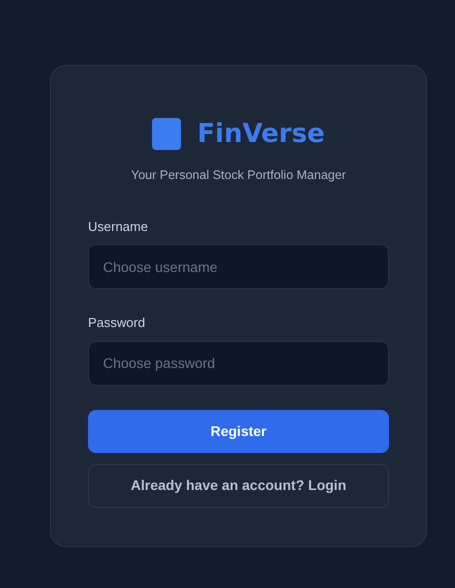  Describe the element at coordinates (118, 227) in the screenshot. I see `field-label: Username` at that location.